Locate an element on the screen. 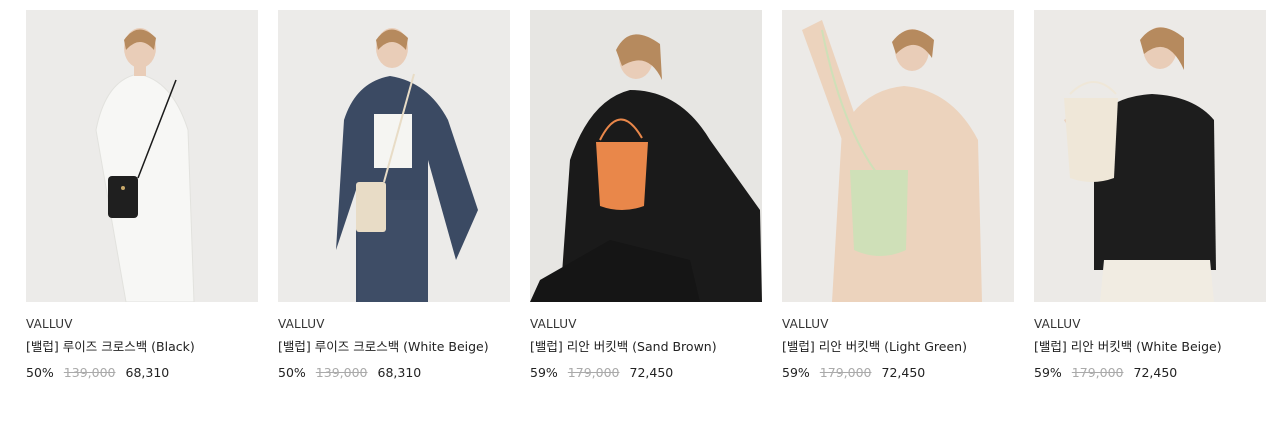  product-name: [밸럽] 리안 버킷백 (White Beige) is located at coordinates (1150, 346).